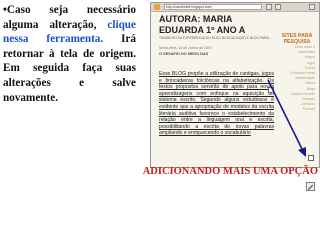  I want to click on arrow-shaft, so click(285, 115).